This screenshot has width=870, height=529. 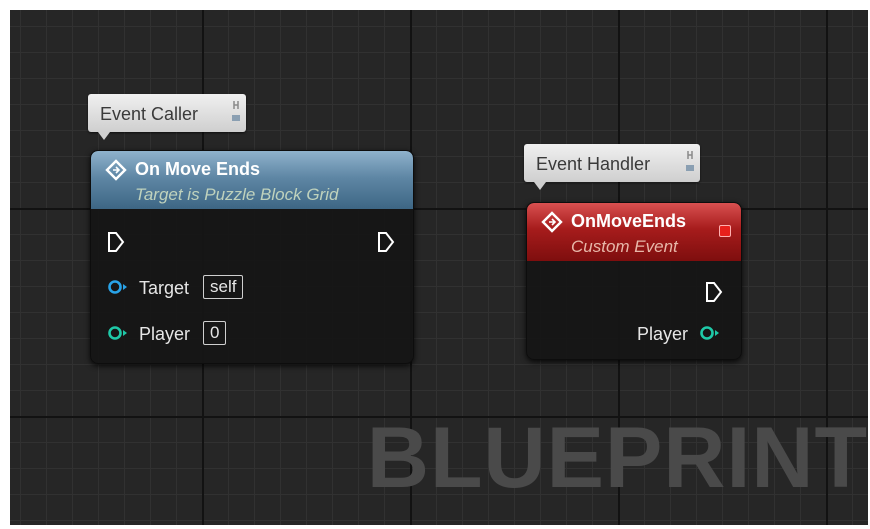 I want to click on node-title: OnMoveEnds, so click(x=629, y=221).